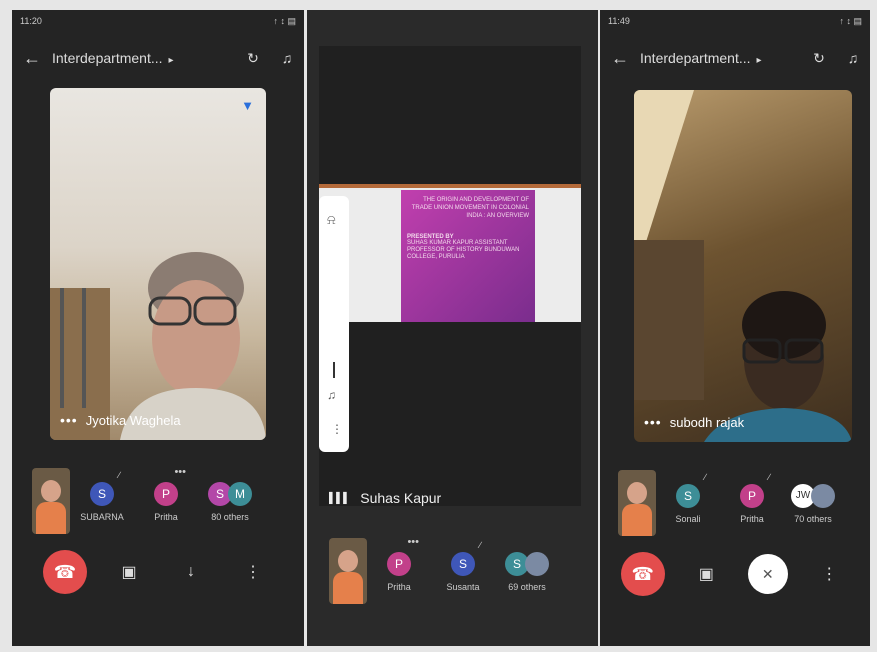  What do you see at coordinates (247, 105) in the screenshot?
I see `pin-icon: ▼` at bounding box center [247, 105].